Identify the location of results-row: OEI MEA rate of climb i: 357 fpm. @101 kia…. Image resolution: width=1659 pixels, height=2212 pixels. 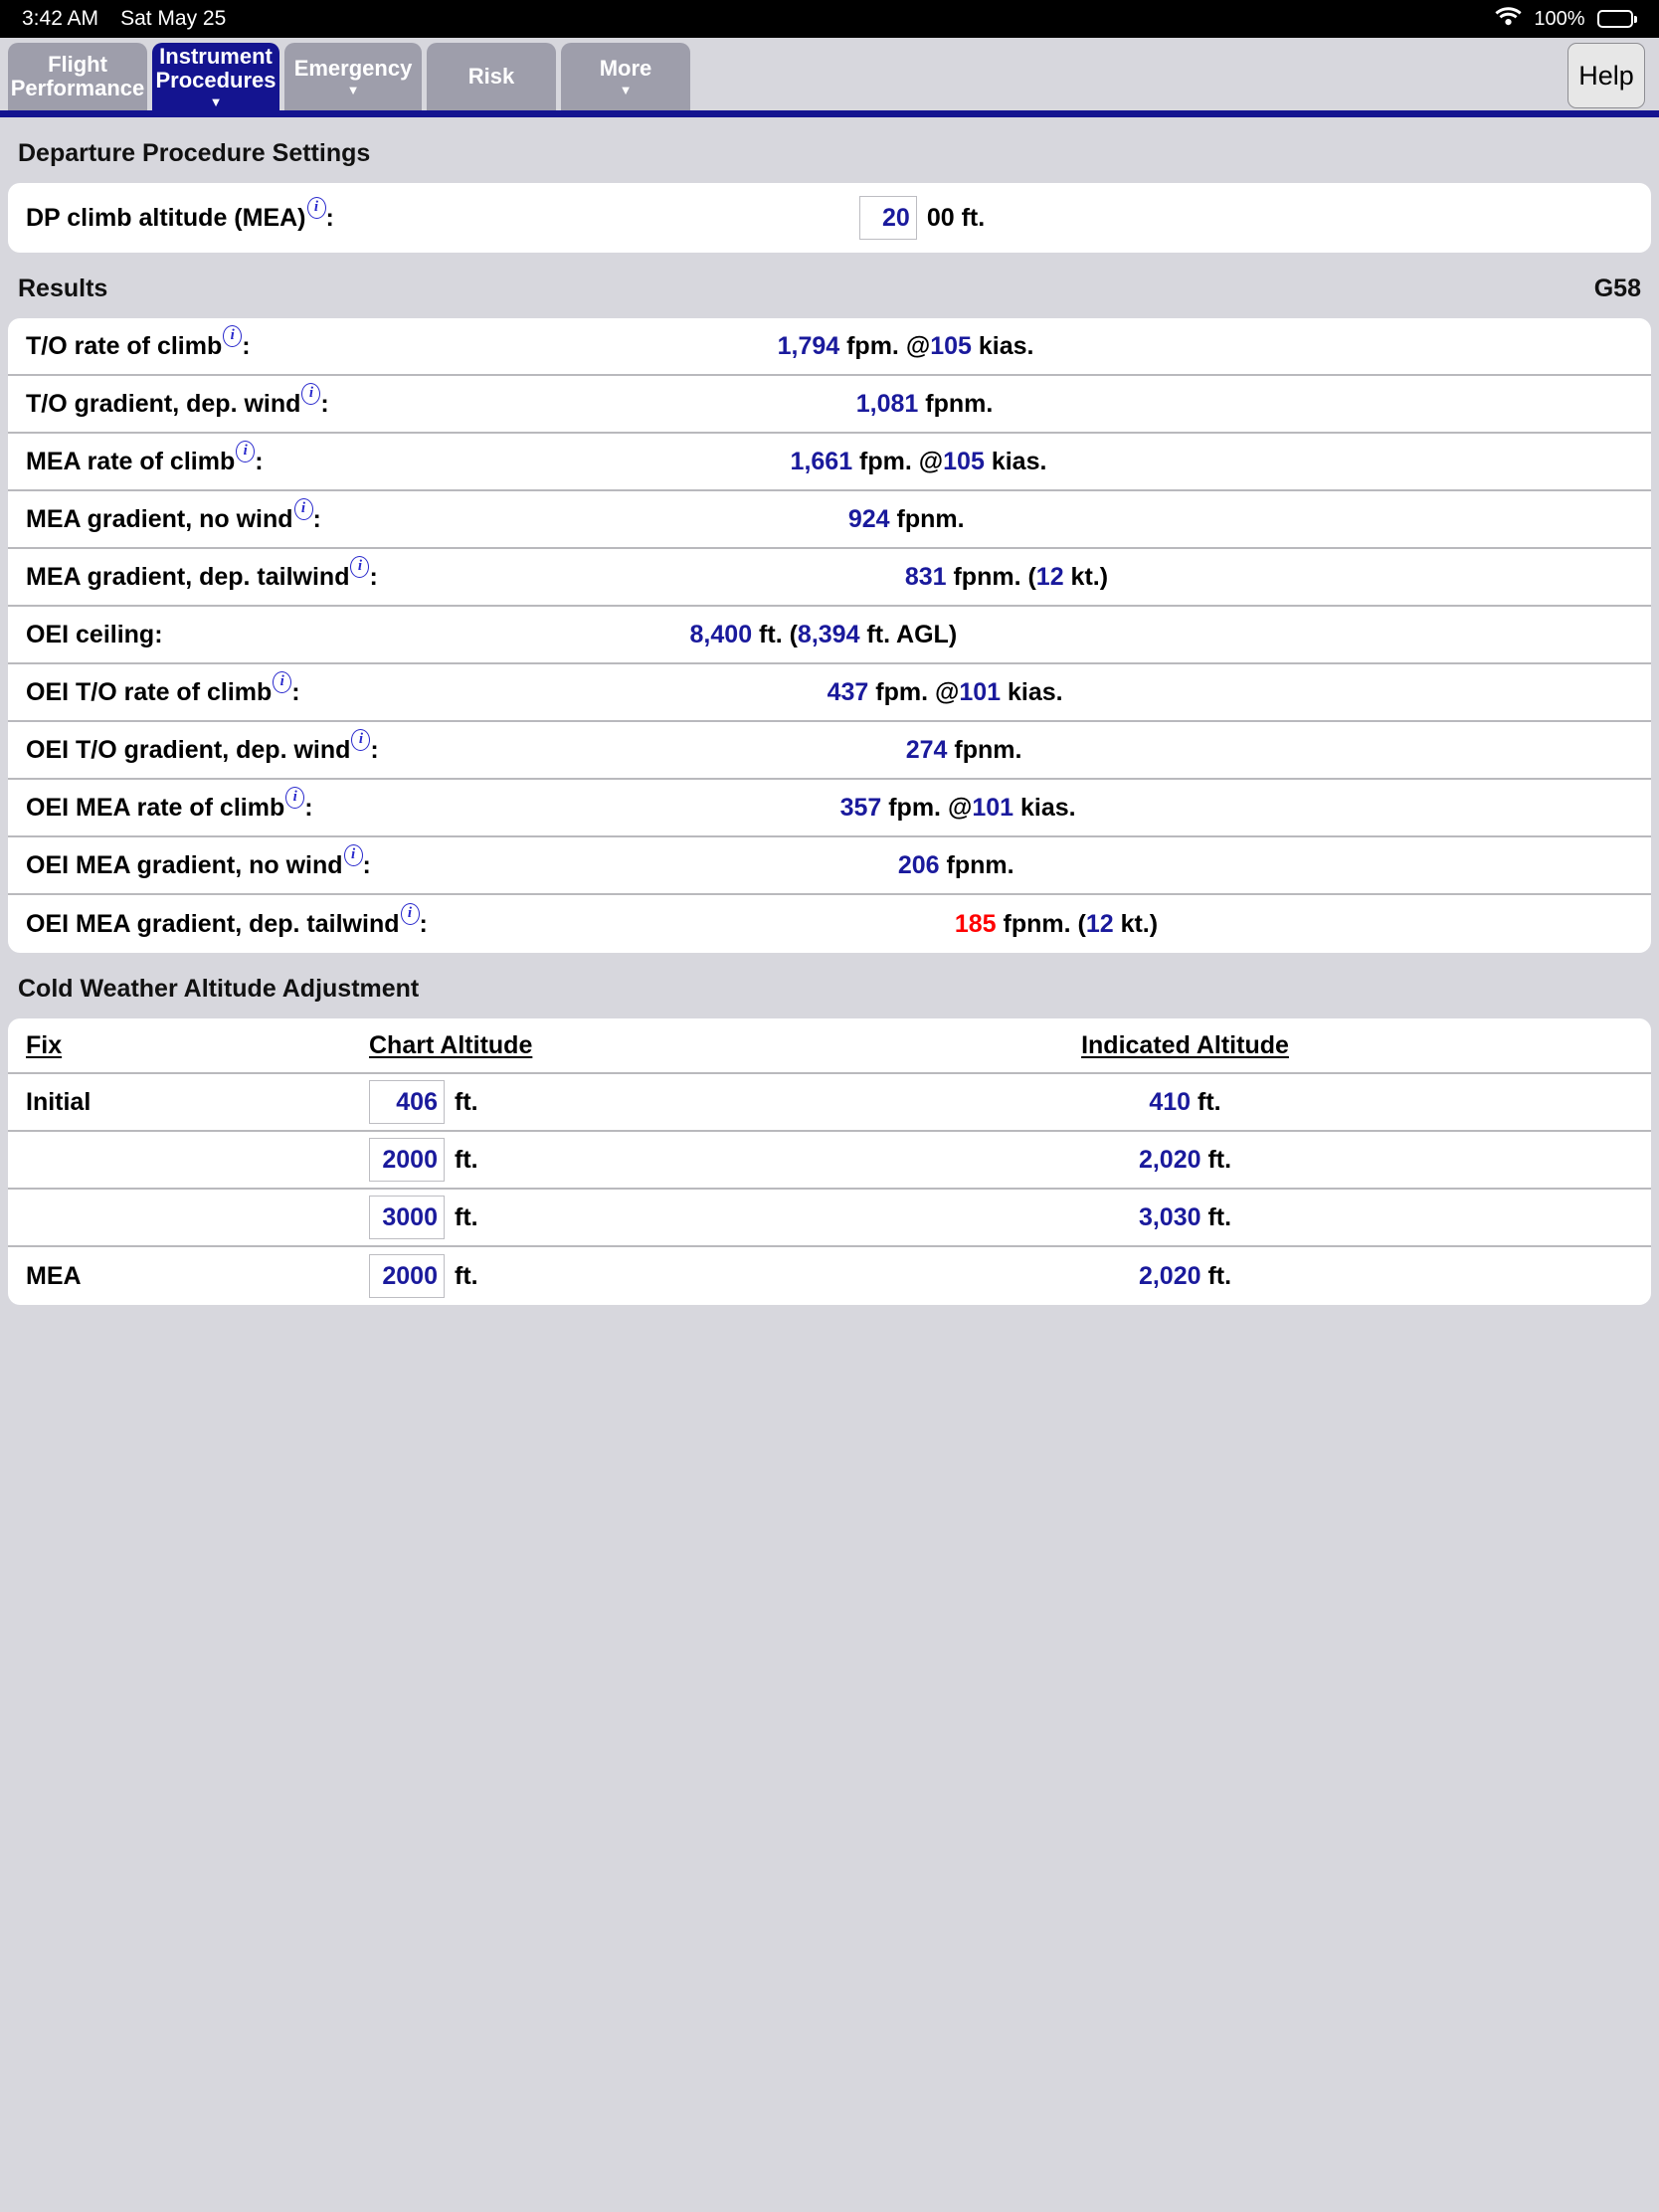
(829, 808).